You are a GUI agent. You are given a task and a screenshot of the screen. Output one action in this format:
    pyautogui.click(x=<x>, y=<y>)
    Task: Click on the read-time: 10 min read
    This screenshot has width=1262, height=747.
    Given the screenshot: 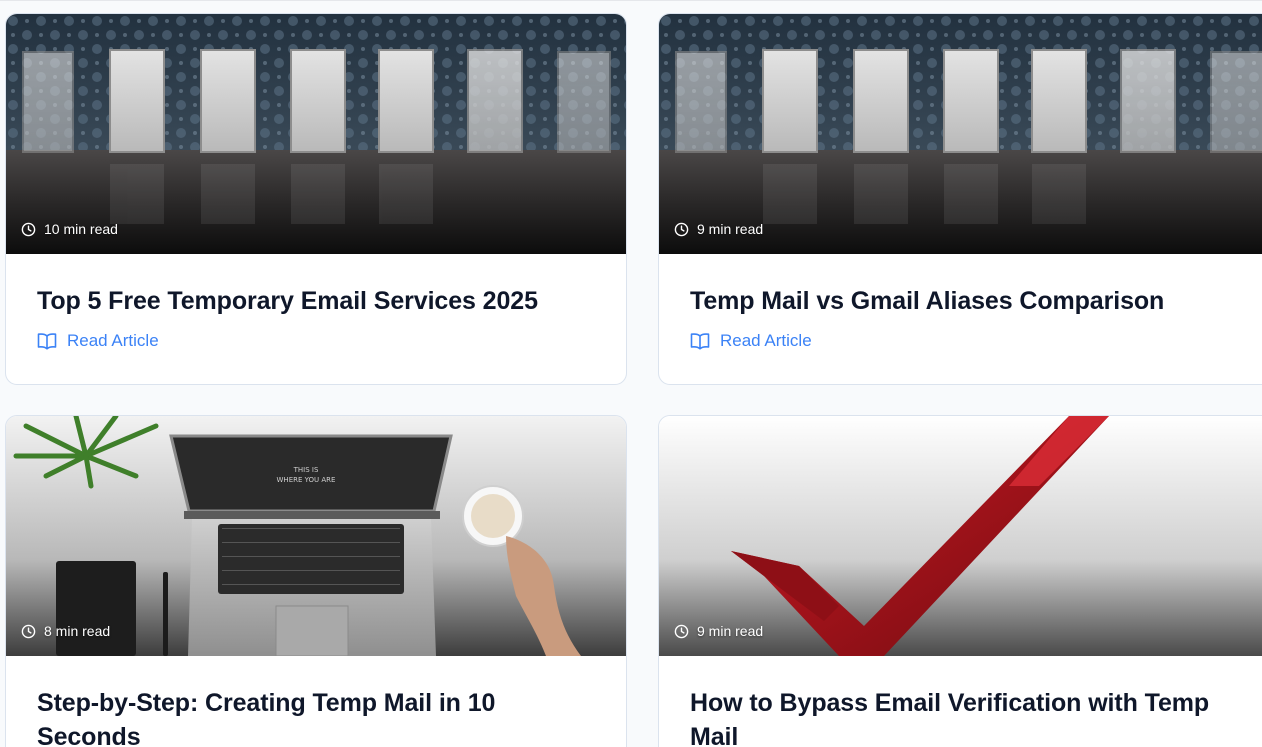 What is the action you would take?
    pyautogui.click(x=69, y=229)
    